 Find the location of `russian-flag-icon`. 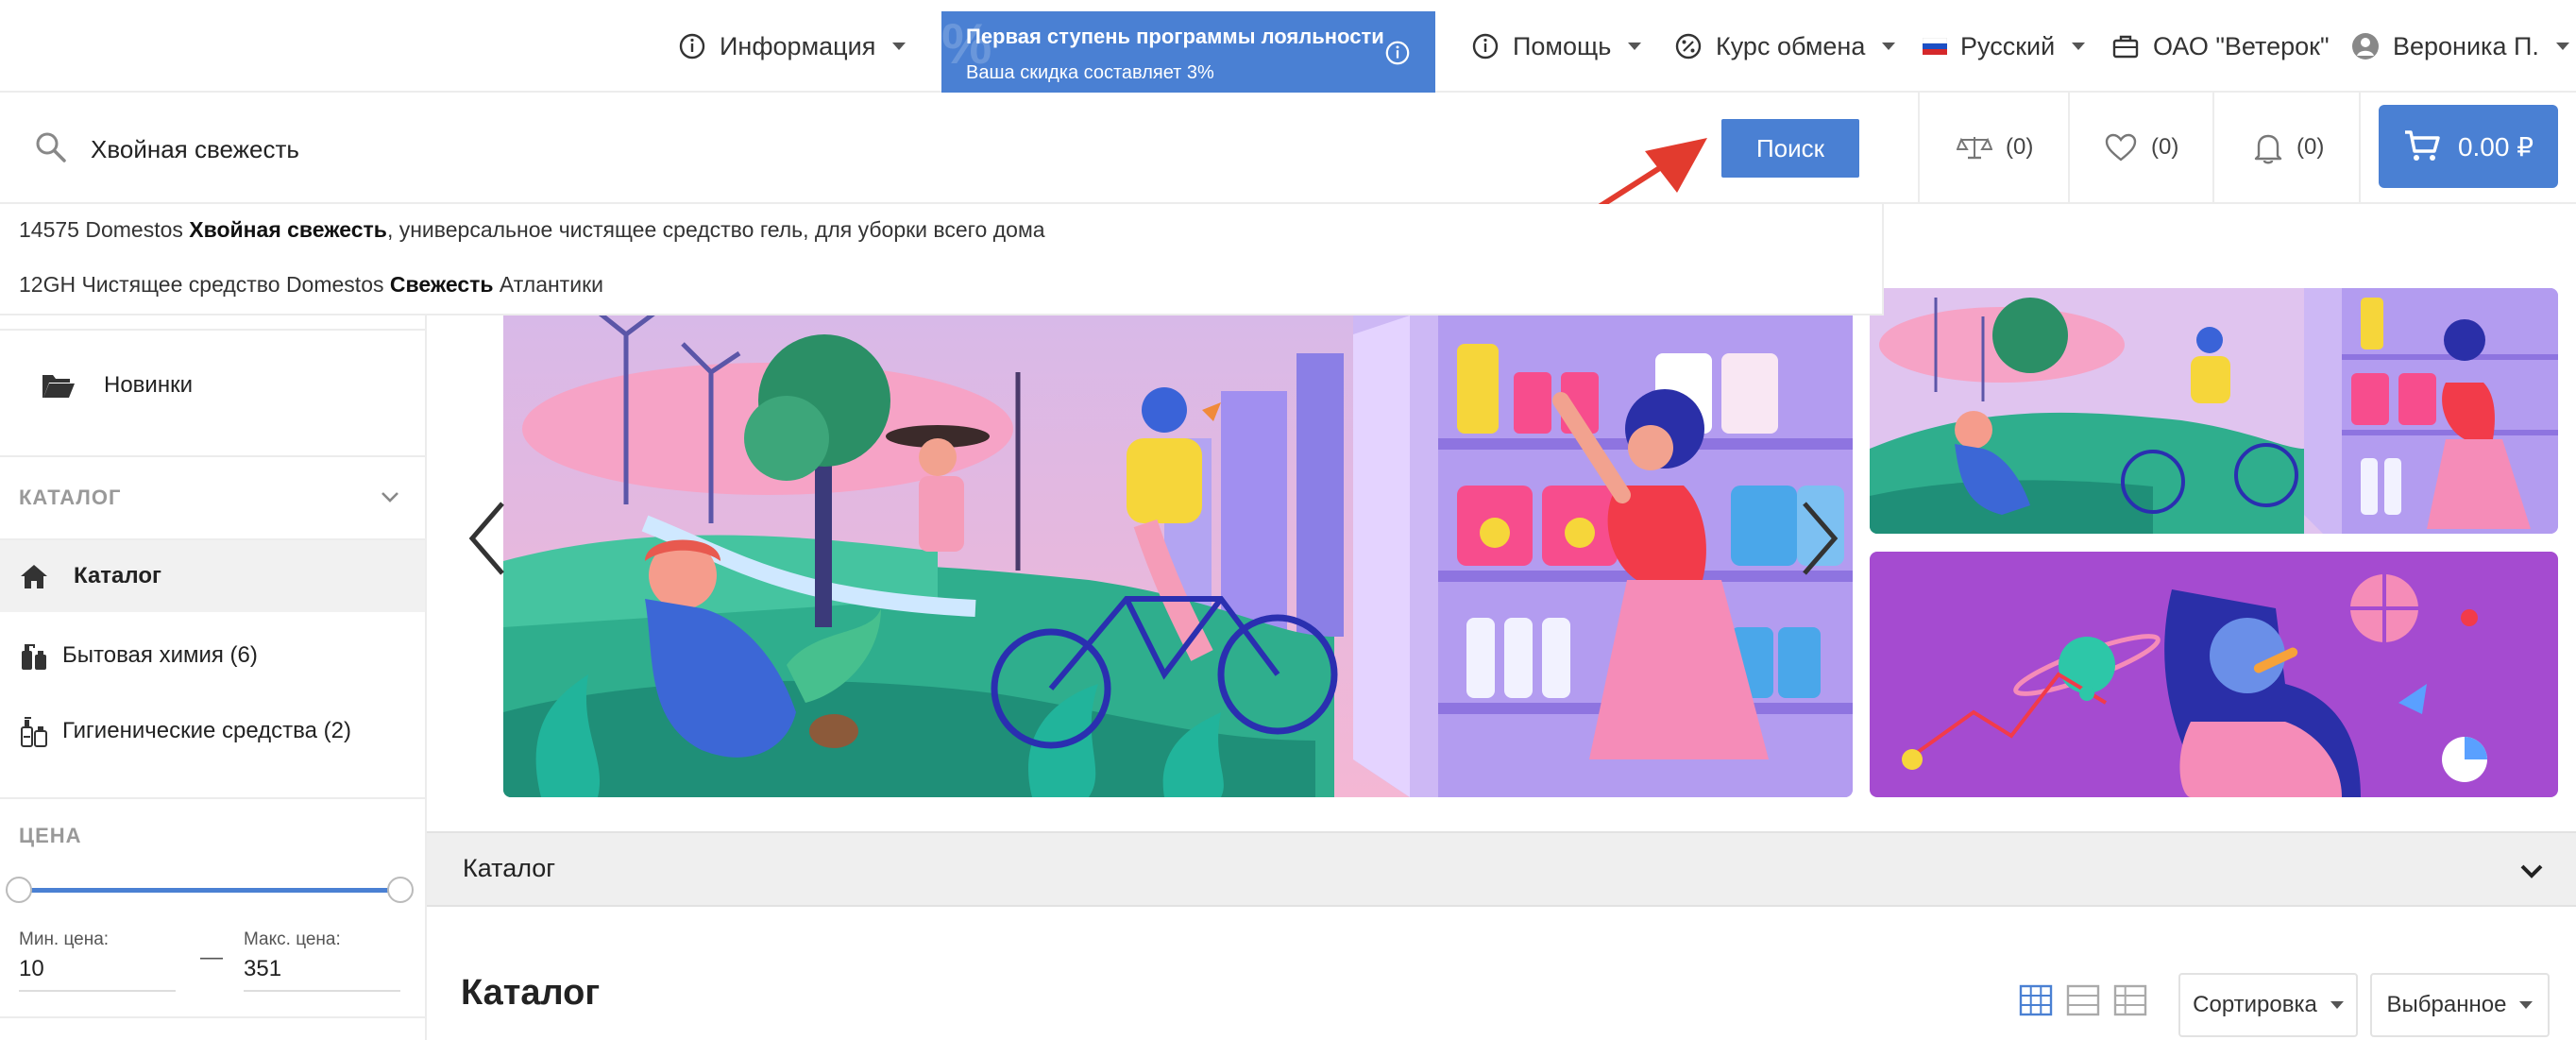

russian-flag-icon is located at coordinates (1935, 46).